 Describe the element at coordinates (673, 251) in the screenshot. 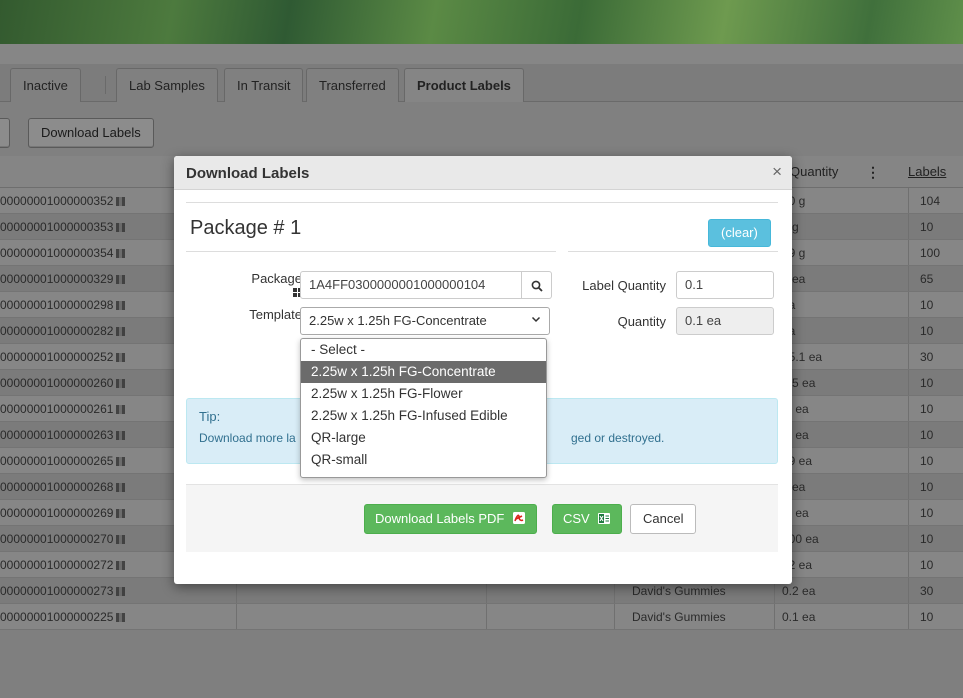

I see `divider` at that location.